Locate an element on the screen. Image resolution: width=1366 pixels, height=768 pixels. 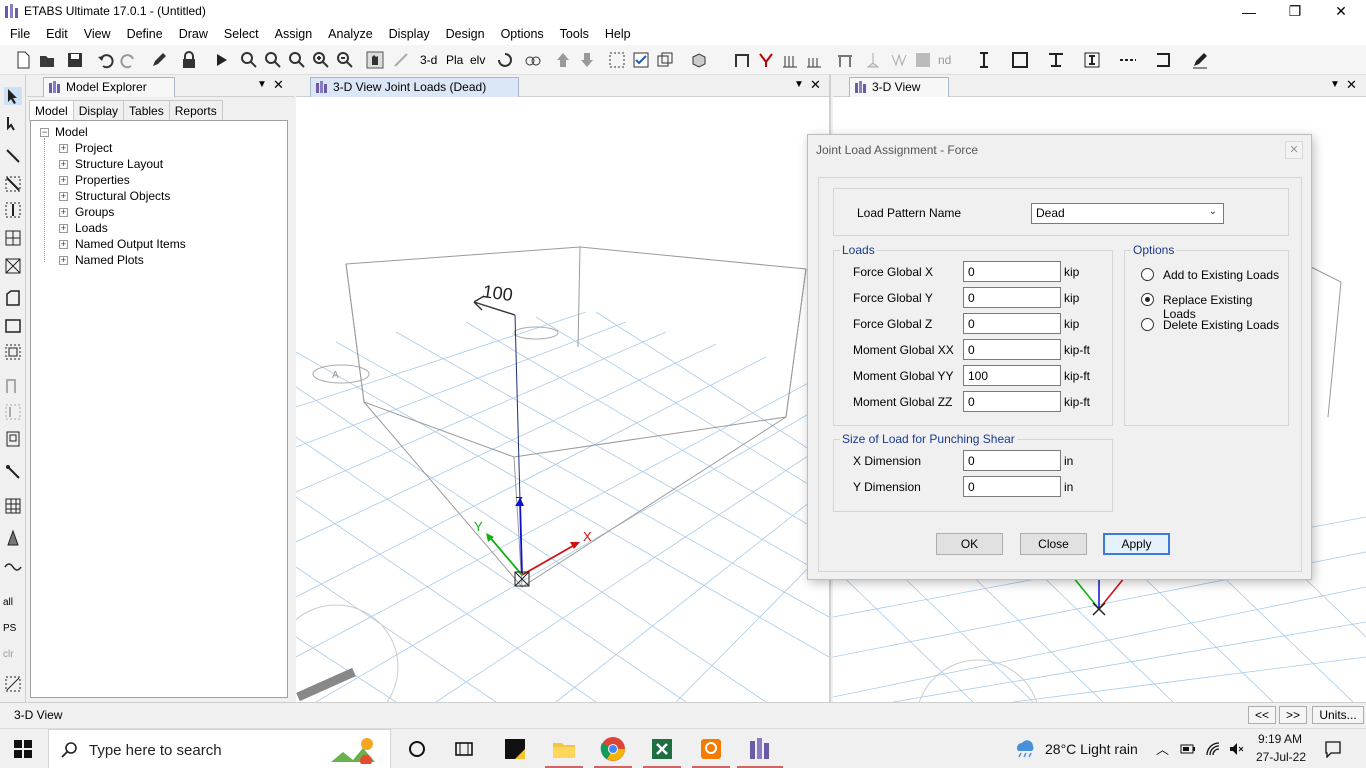
draw-link-icon is located at coordinates (13, 472).